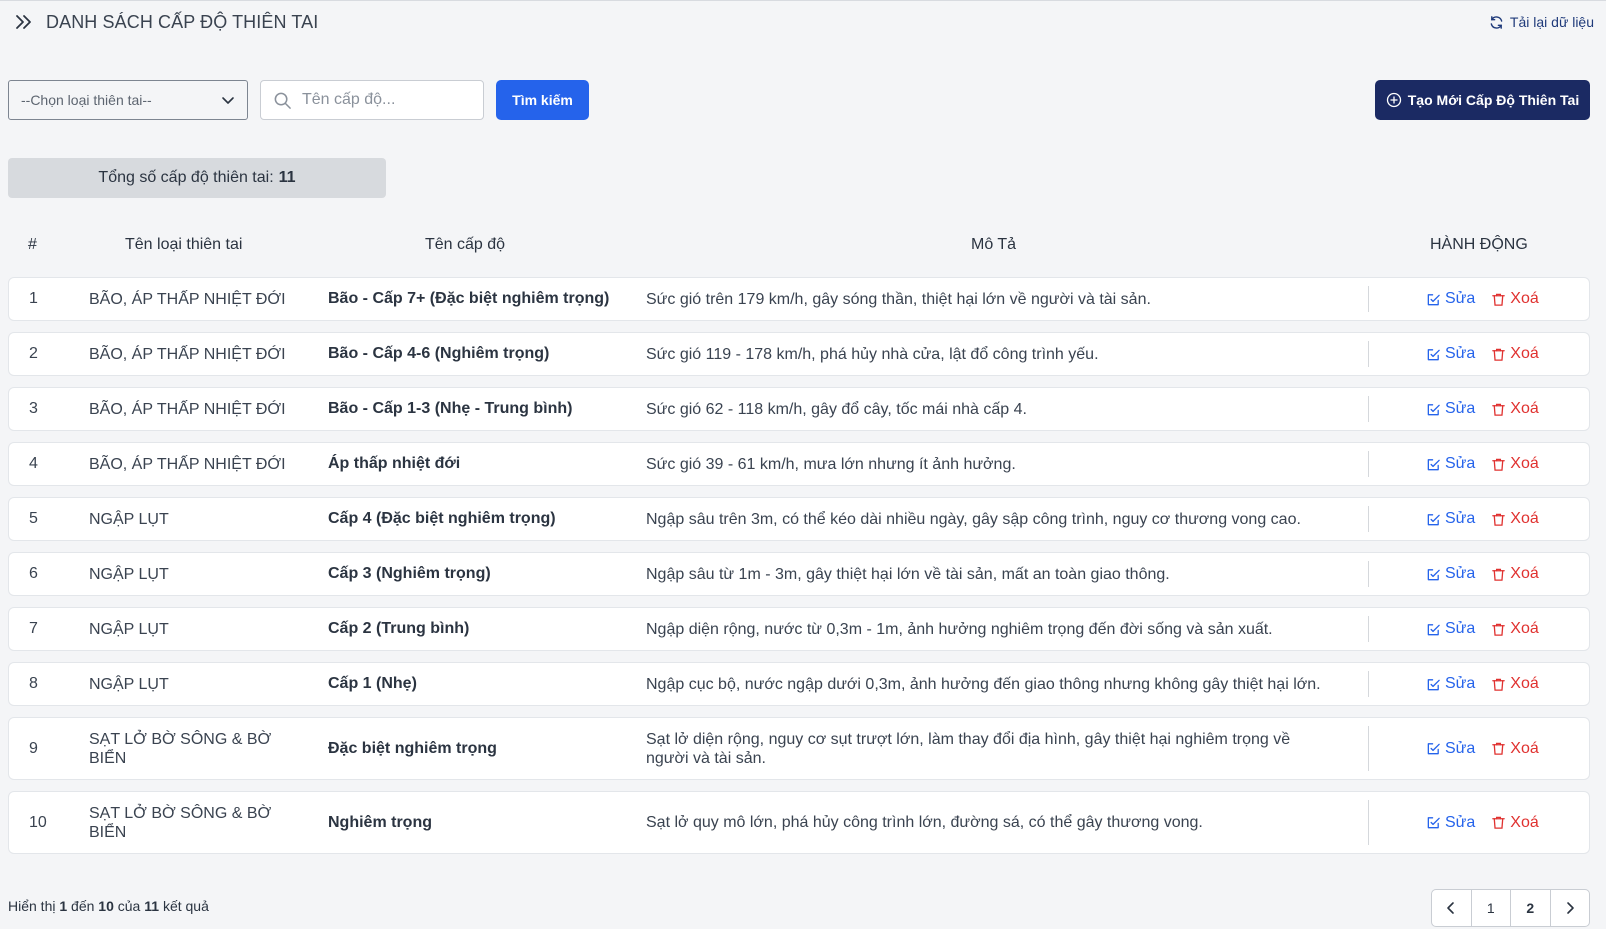 The height and width of the screenshot is (929, 1606). Describe the element at coordinates (182, 21) in the screenshot. I see `page-title: DANH SÁCH CẤP ĐỘ THIÊN TAI` at that location.